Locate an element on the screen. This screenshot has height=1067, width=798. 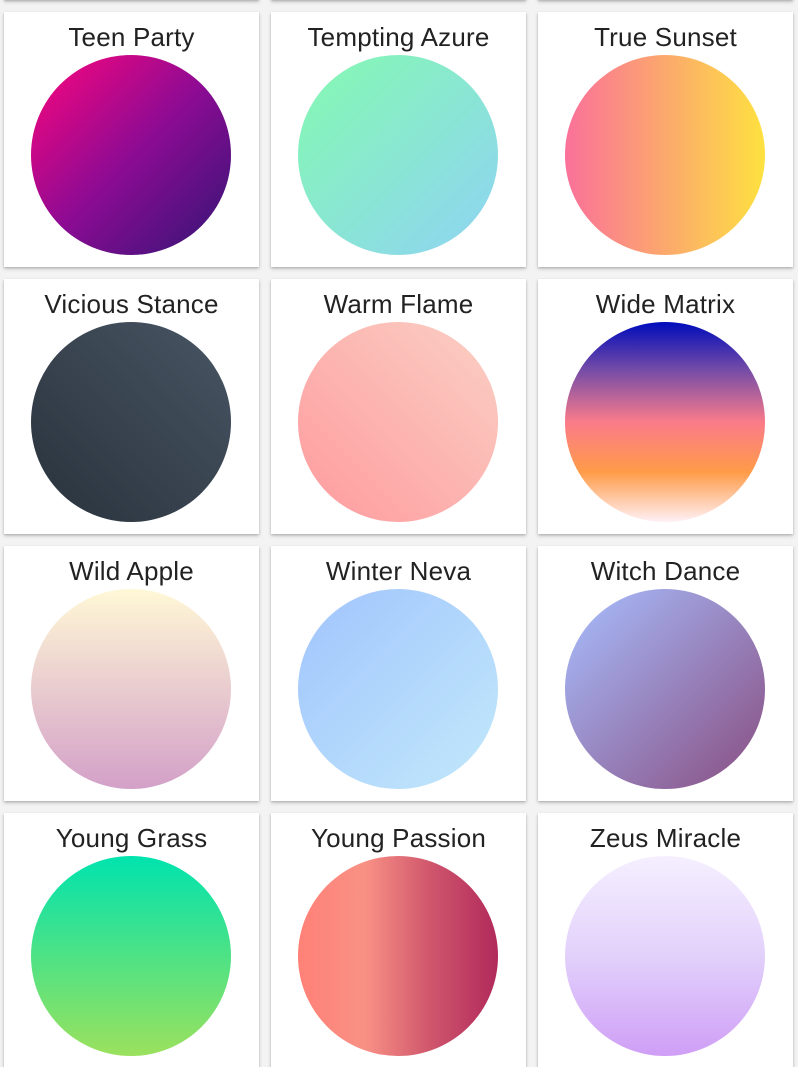
gradient-card-young-grass: Young Grass is located at coordinates (131, 940).